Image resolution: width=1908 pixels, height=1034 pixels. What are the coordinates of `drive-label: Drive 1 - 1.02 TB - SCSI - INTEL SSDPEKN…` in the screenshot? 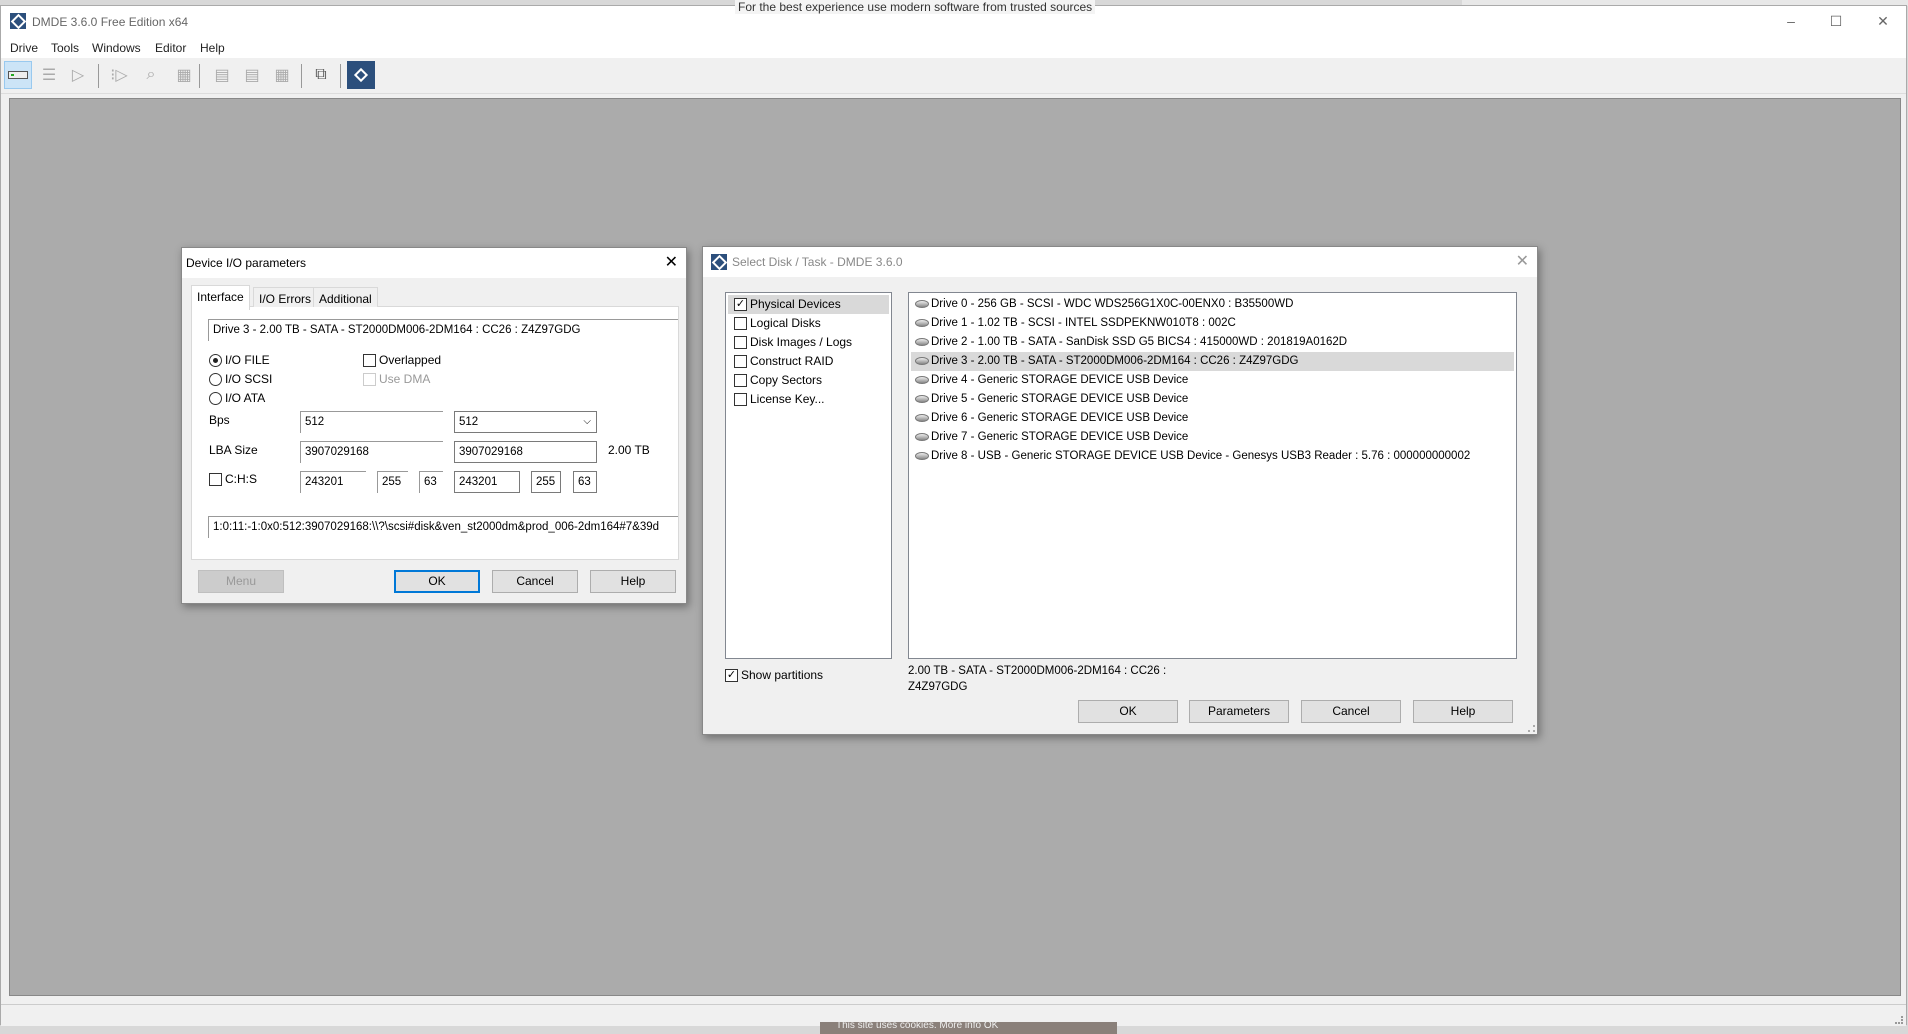 It's located at (1083, 323).